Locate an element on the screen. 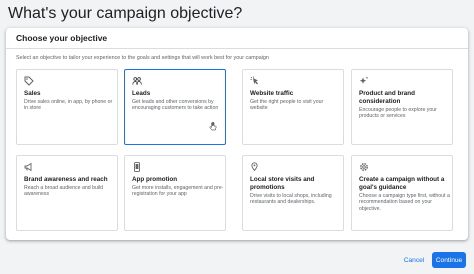 The width and height of the screenshot is (474, 274). cancel-button: Cancel is located at coordinates (414, 260).